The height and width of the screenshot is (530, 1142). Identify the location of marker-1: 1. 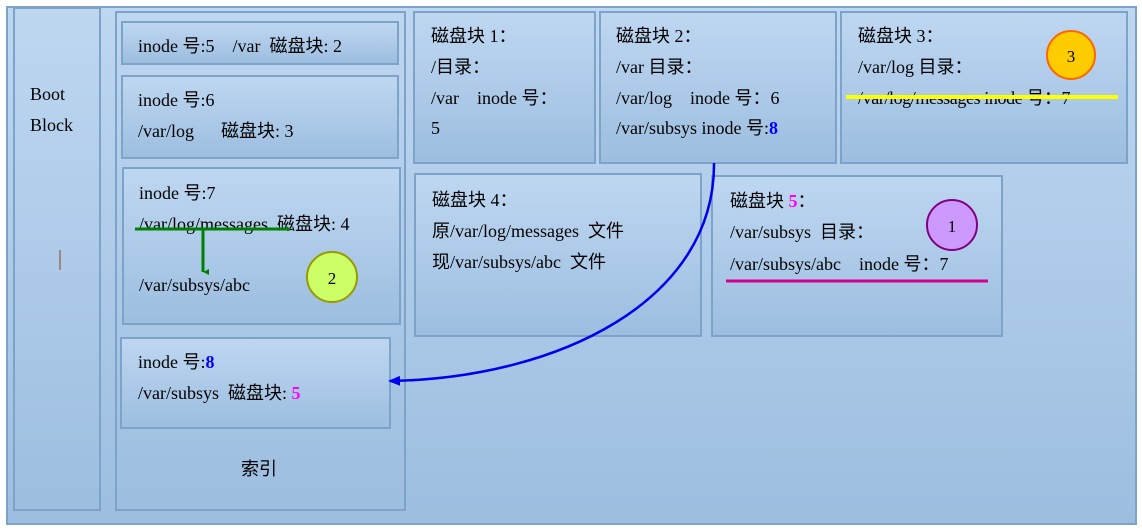
(952, 225).